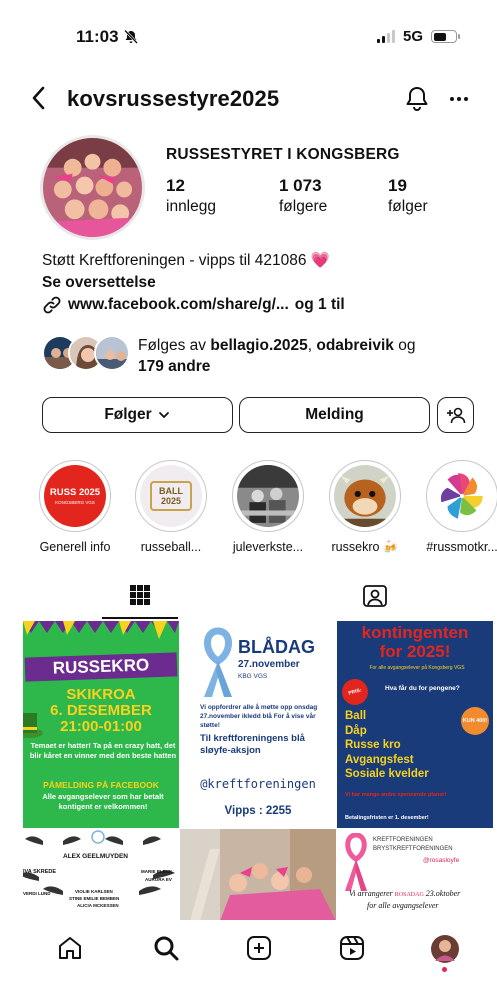  What do you see at coordinates (408, 206) in the screenshot?
I see `stat-following-label: følger` at bounding box center [408, 206].